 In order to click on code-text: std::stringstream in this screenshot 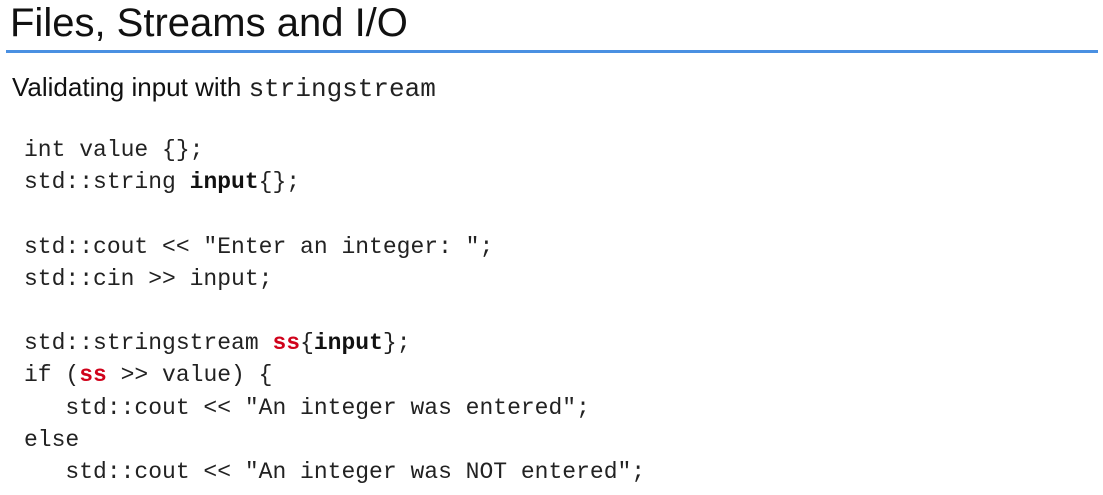, I will do `click(148, 343)`.